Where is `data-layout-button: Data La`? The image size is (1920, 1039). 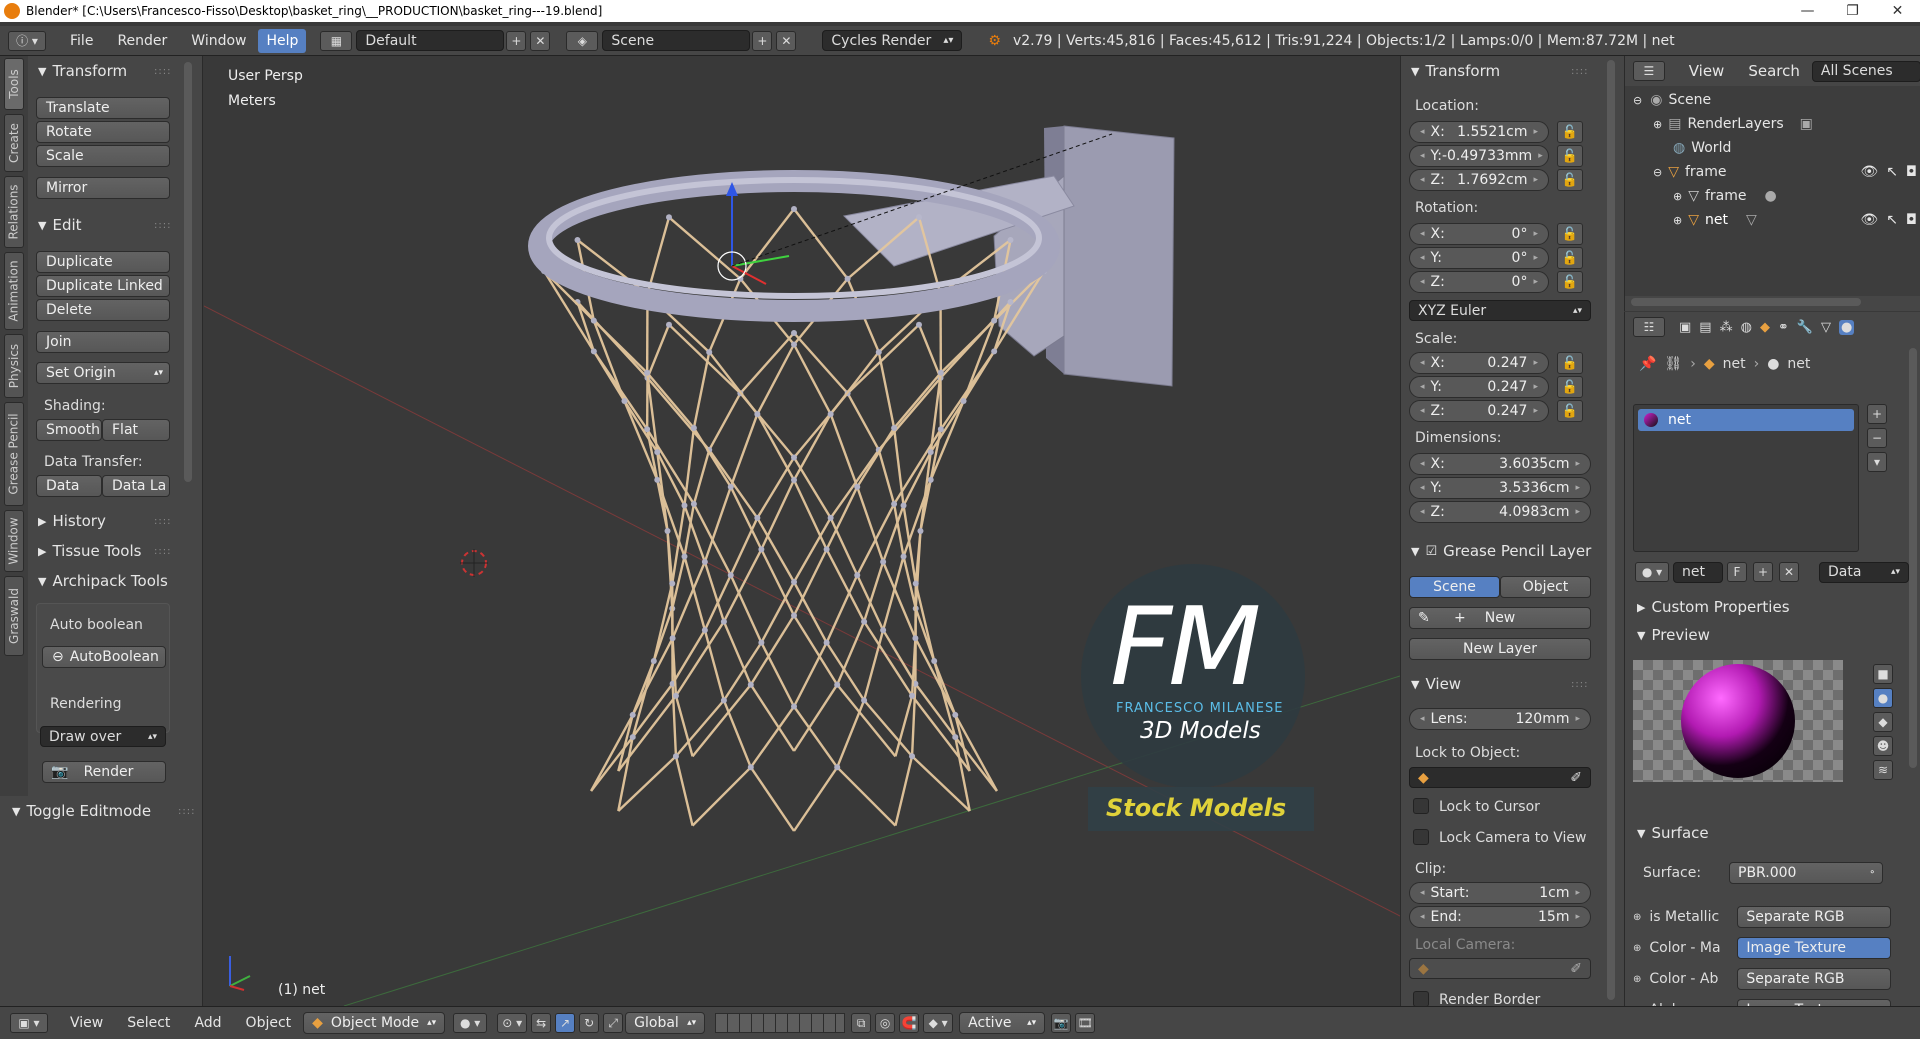 data-layout-button: Data La is located at coordinates (136, 486).